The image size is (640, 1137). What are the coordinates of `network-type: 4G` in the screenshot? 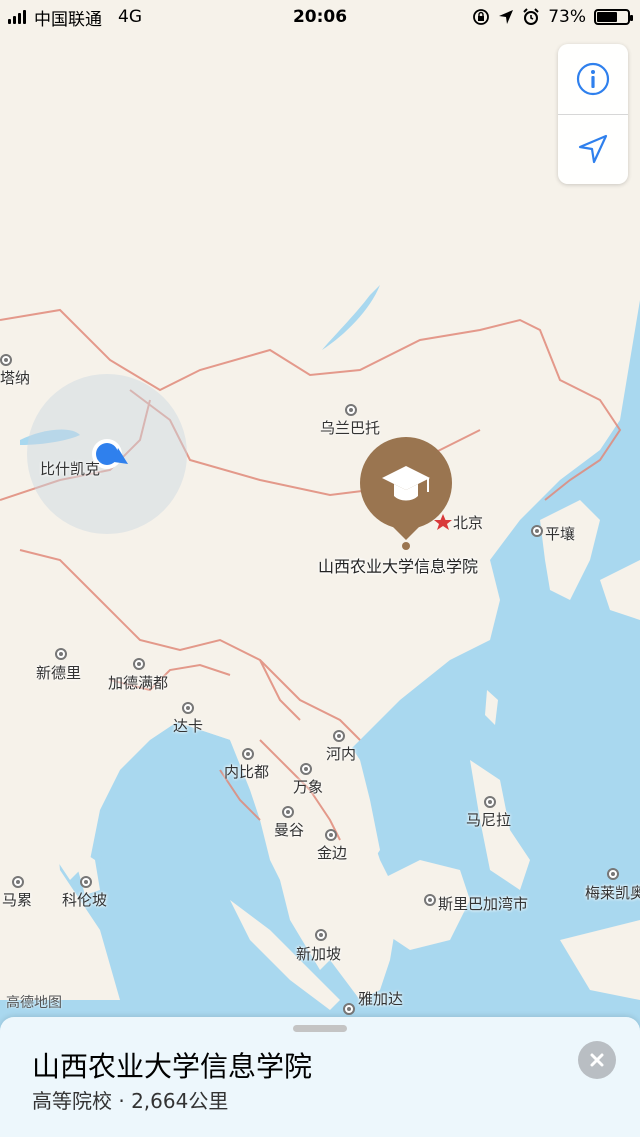 It's located at (130, 17).